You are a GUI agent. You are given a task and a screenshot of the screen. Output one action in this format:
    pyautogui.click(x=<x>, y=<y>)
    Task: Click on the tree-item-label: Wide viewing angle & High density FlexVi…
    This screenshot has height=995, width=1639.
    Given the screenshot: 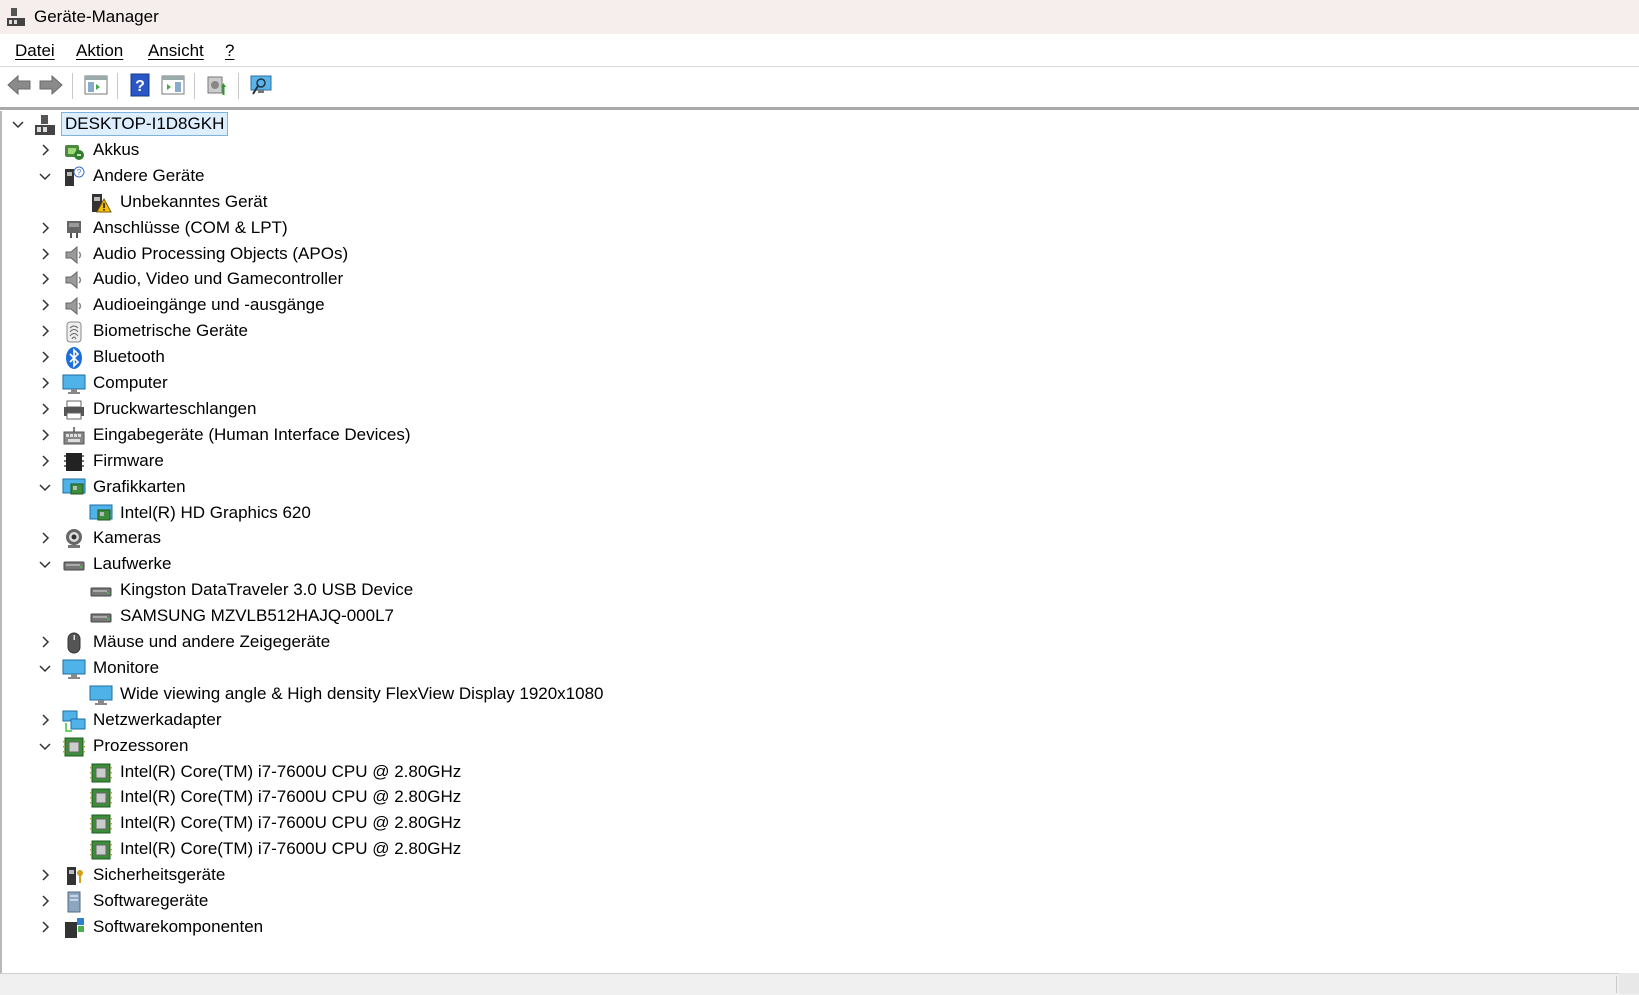 What is the action you would take?
    pyautogui.click(x=362, y=694)
    